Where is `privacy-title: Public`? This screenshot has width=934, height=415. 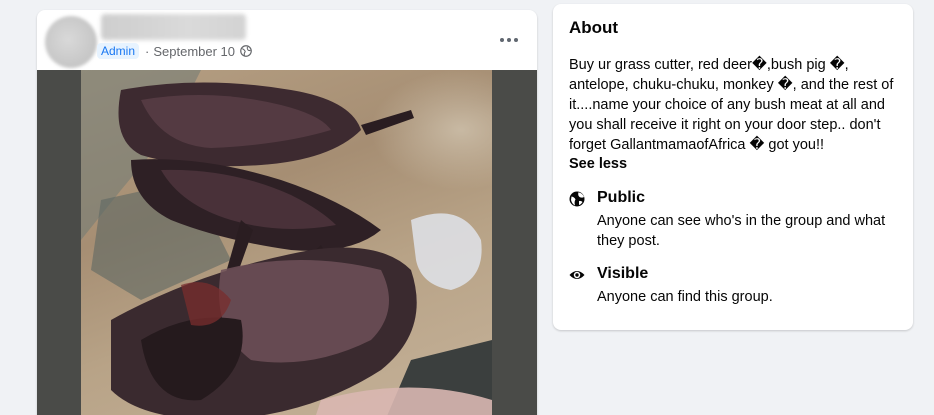 privacy-title: Public is located at coordinates (621, 197).